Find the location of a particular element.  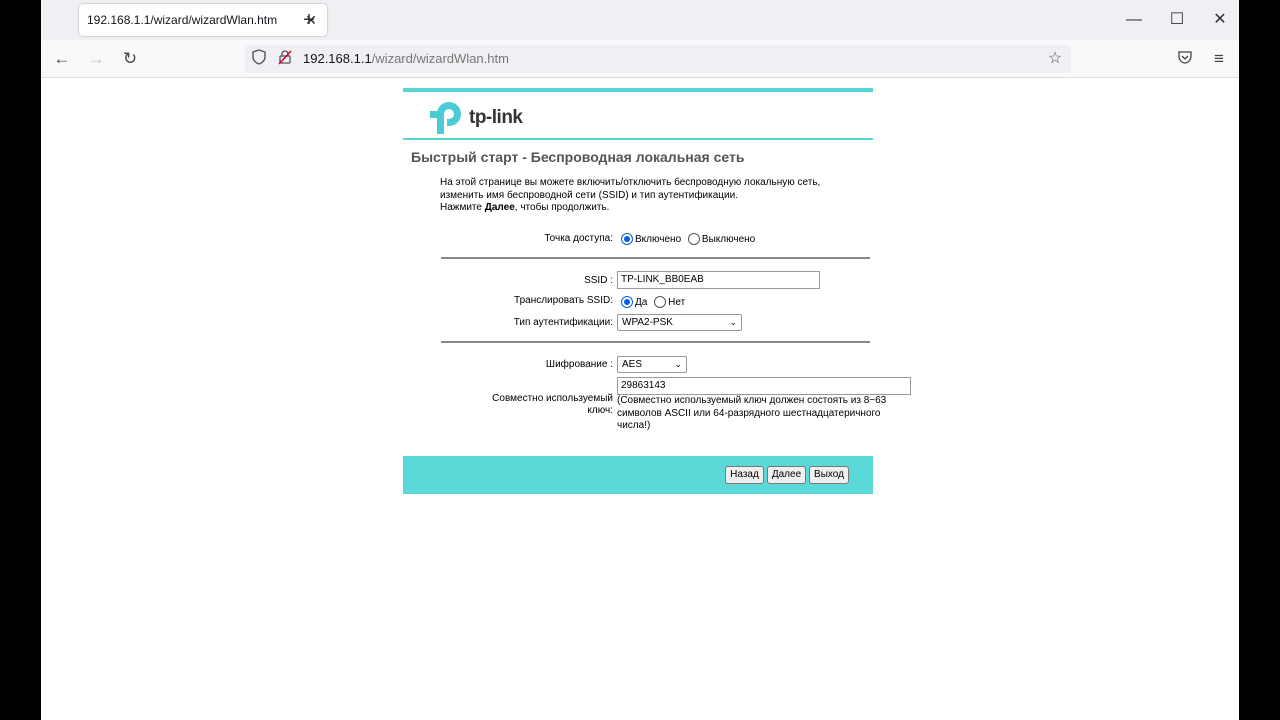

browser-tab: 192.168.1.1/wizard/wizardWlan.htm ✕ is located at coordinates (203, 20).